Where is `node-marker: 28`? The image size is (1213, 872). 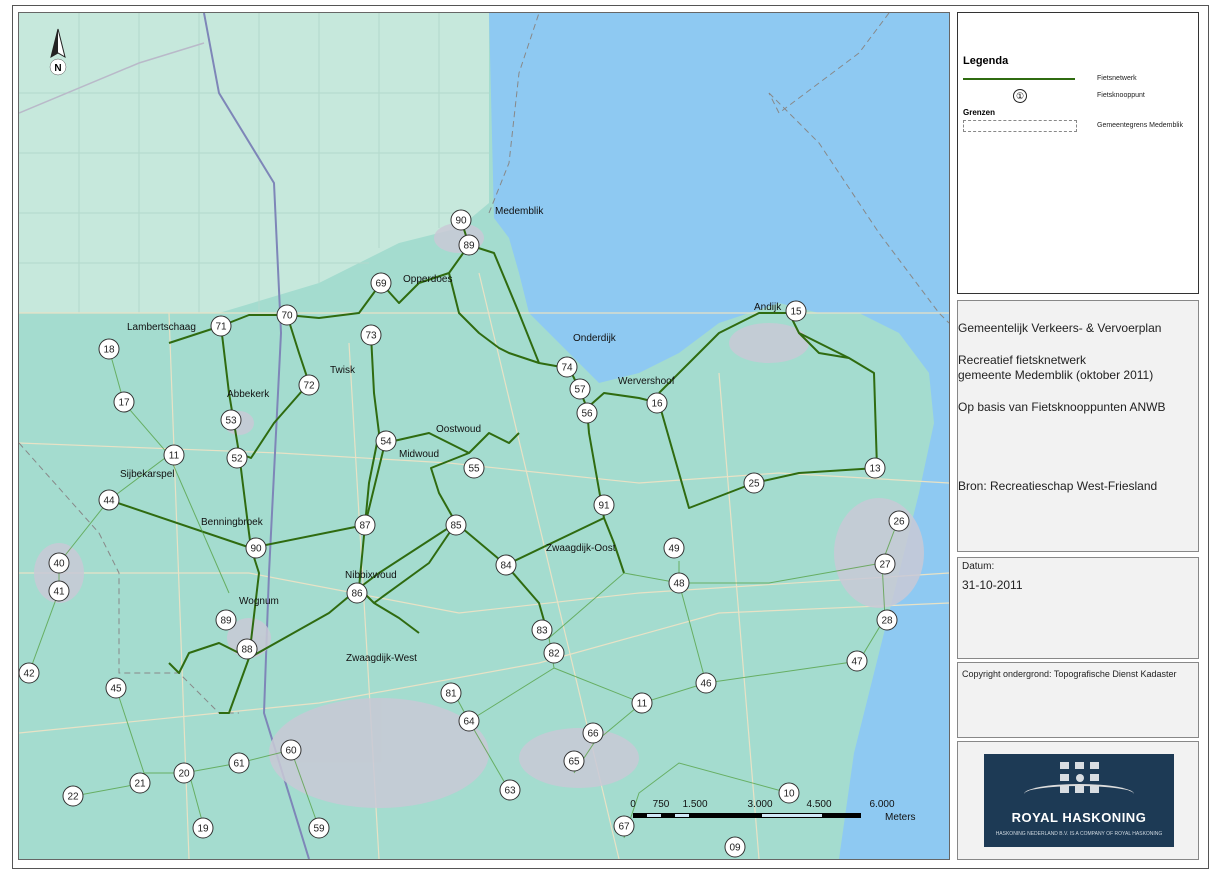 node-marker: 28 is located at coordinates (887, 620).